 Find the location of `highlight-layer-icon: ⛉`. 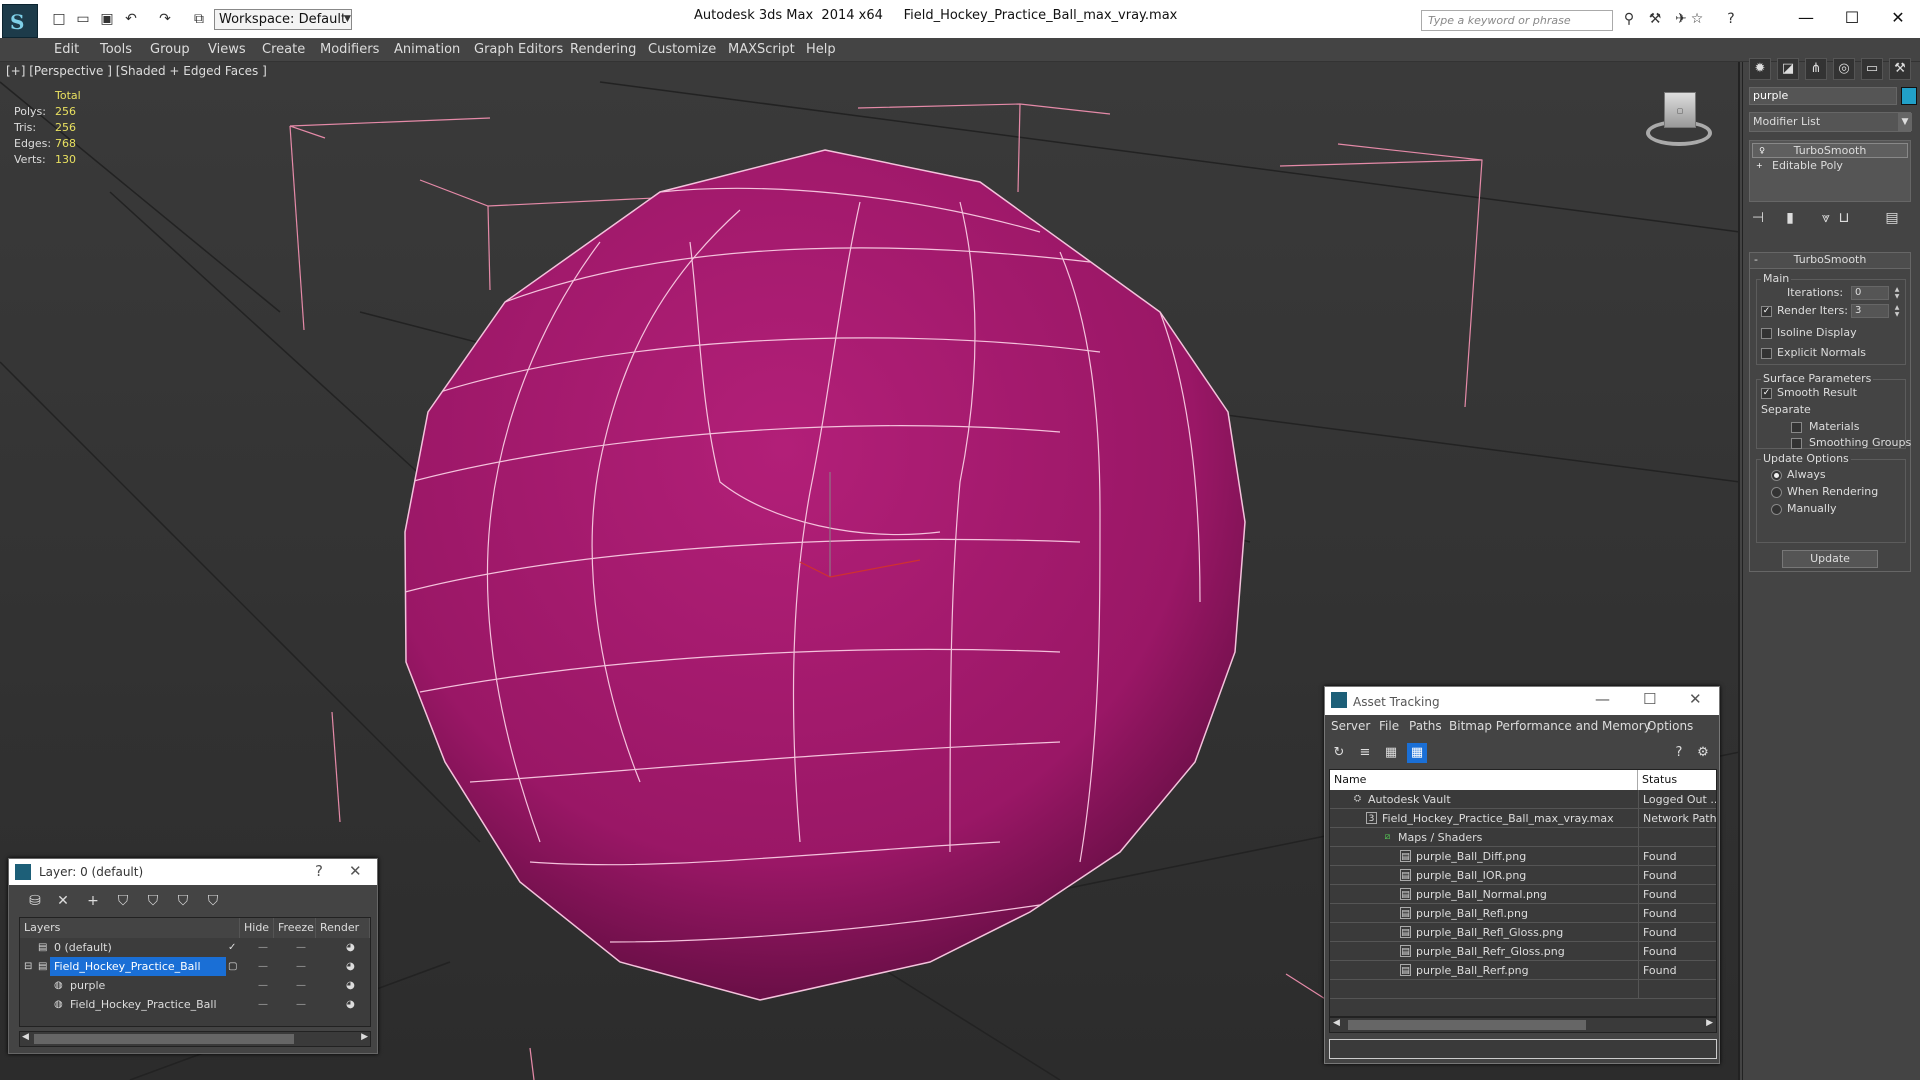

highlight-layer-icon: ⛉ is located at coordinates (153, 901).